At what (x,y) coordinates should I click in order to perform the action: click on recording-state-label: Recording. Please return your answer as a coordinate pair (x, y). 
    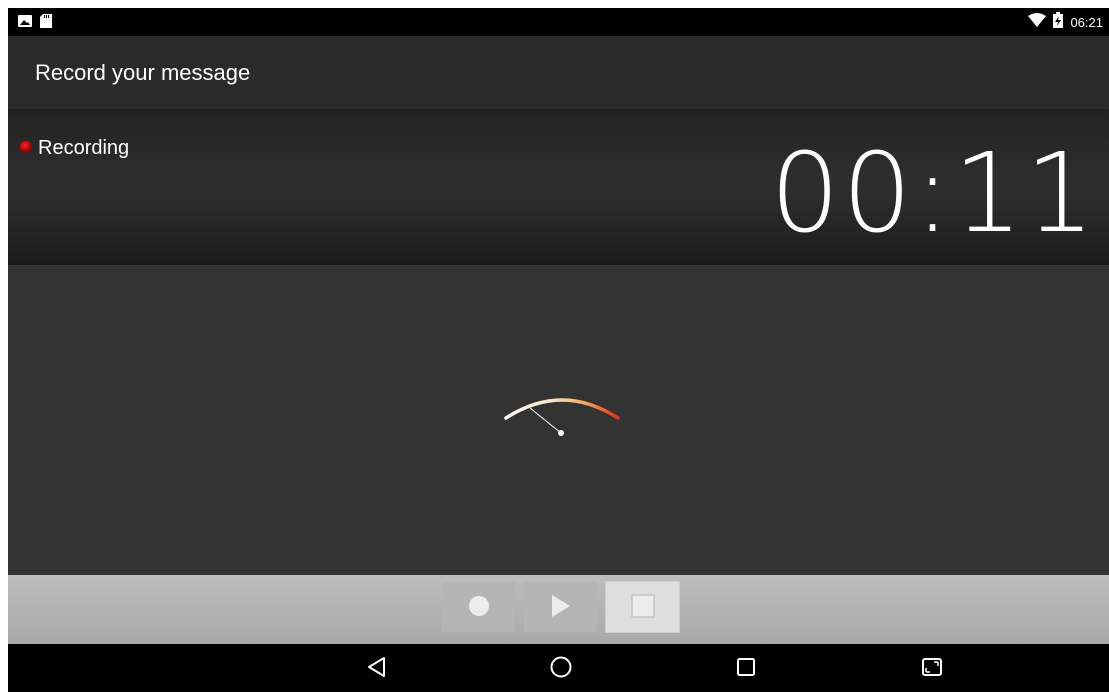
    Looking at the image, I should click on (84, 148).